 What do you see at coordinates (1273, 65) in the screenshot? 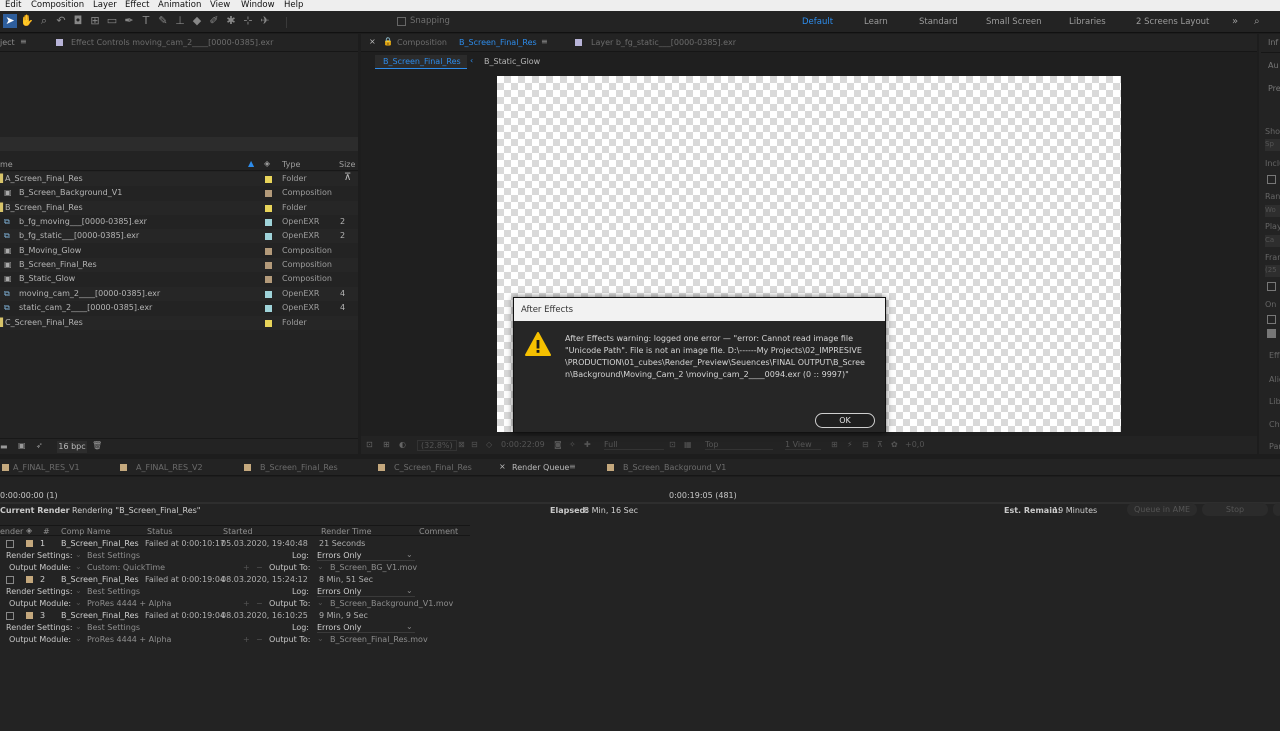
I see `right-tab-audio: Au` at bounding box center [1273, 65].